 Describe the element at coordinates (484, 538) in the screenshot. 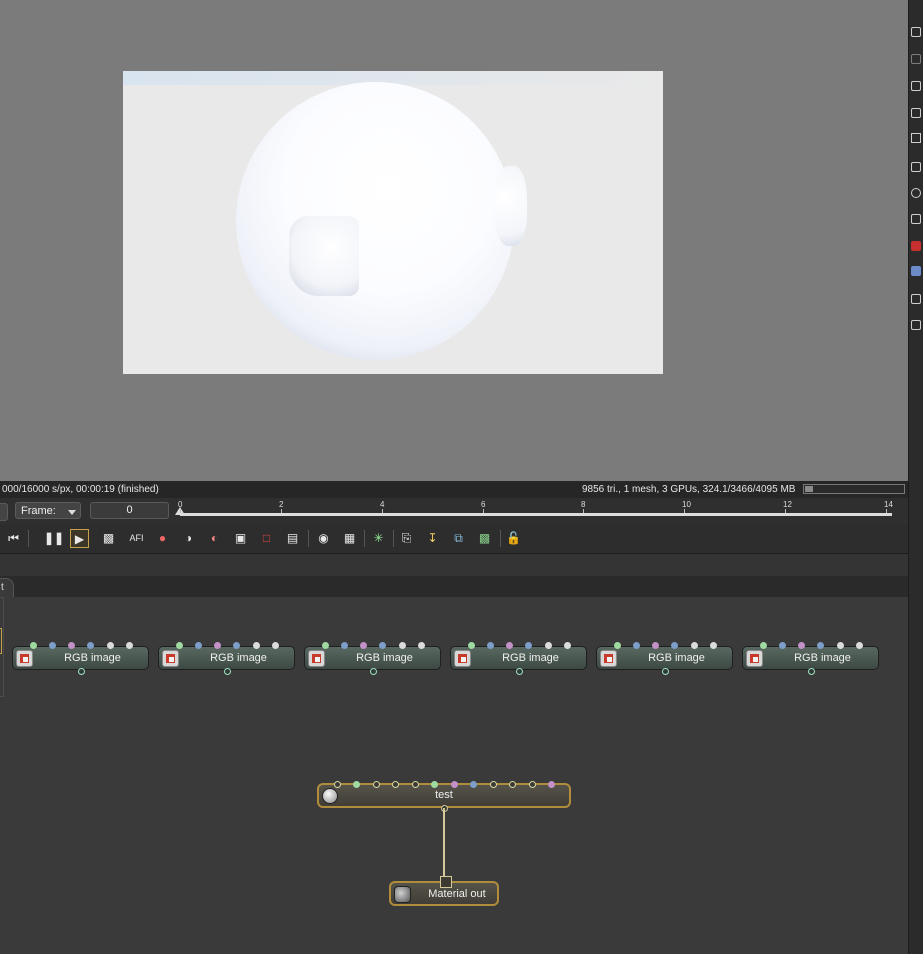

I see `image-icon: ▩` at that location.